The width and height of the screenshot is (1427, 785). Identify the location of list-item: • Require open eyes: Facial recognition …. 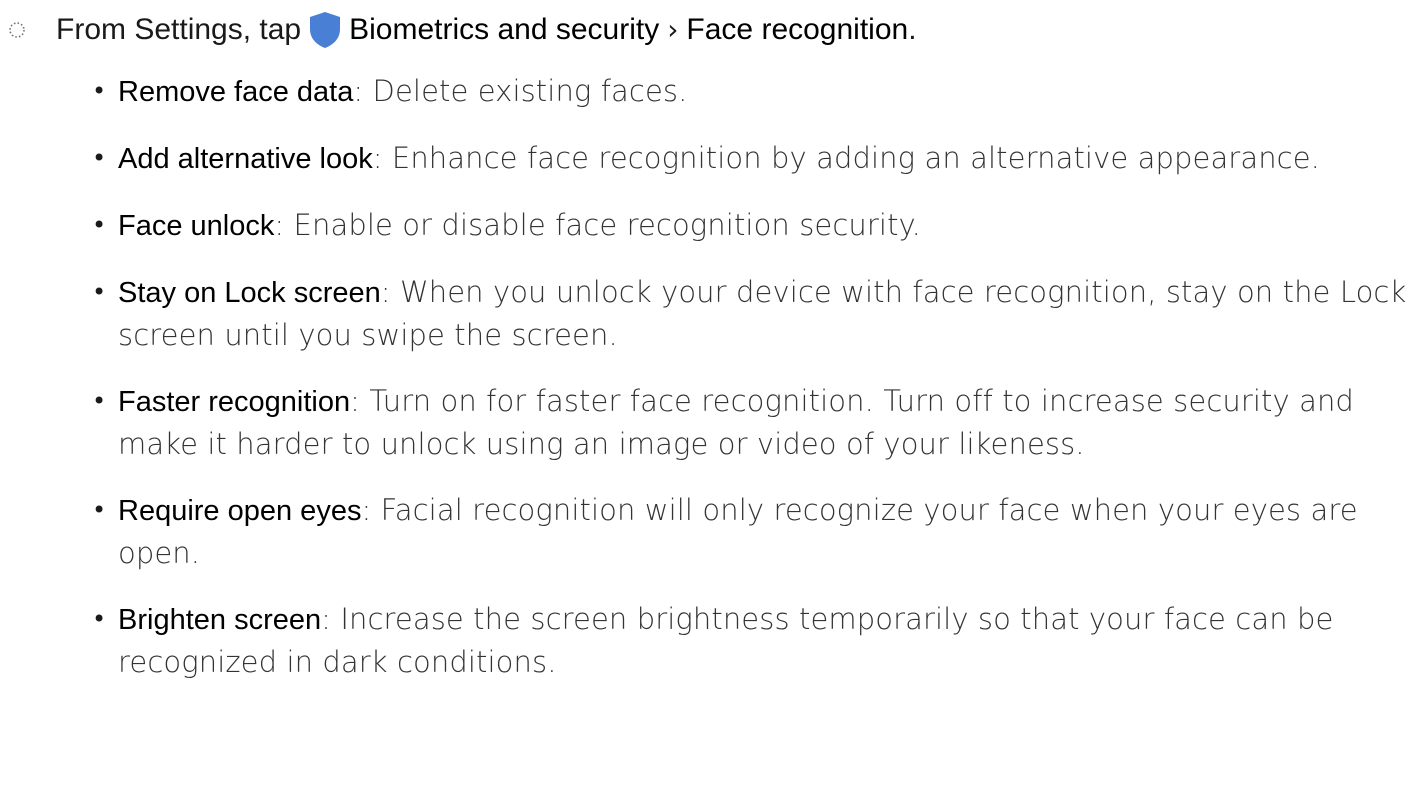
(752, 531).